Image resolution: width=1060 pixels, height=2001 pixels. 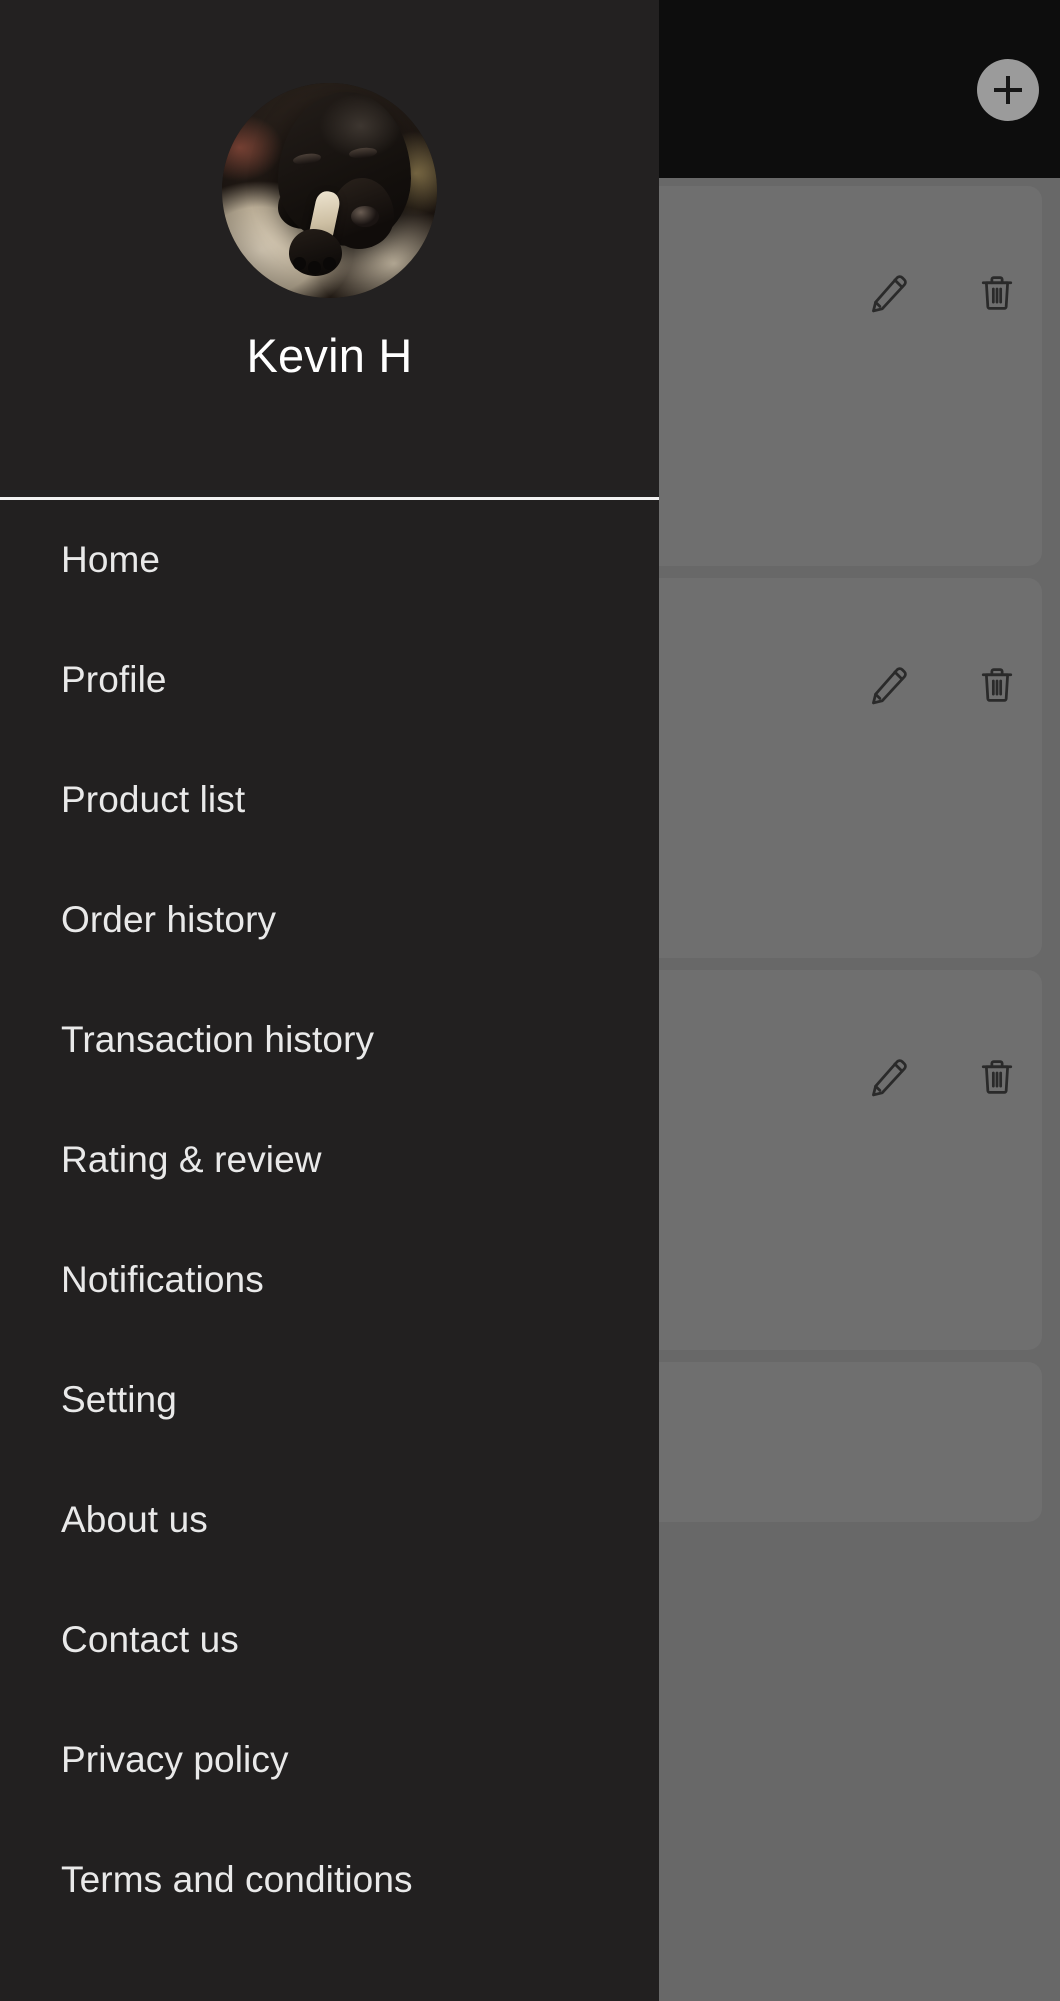 What do you see at coordinates (237, 1879) in the screenshot?
I see `sidebar-item-label: Terms and conditions` at bounding box center [237, 1879].